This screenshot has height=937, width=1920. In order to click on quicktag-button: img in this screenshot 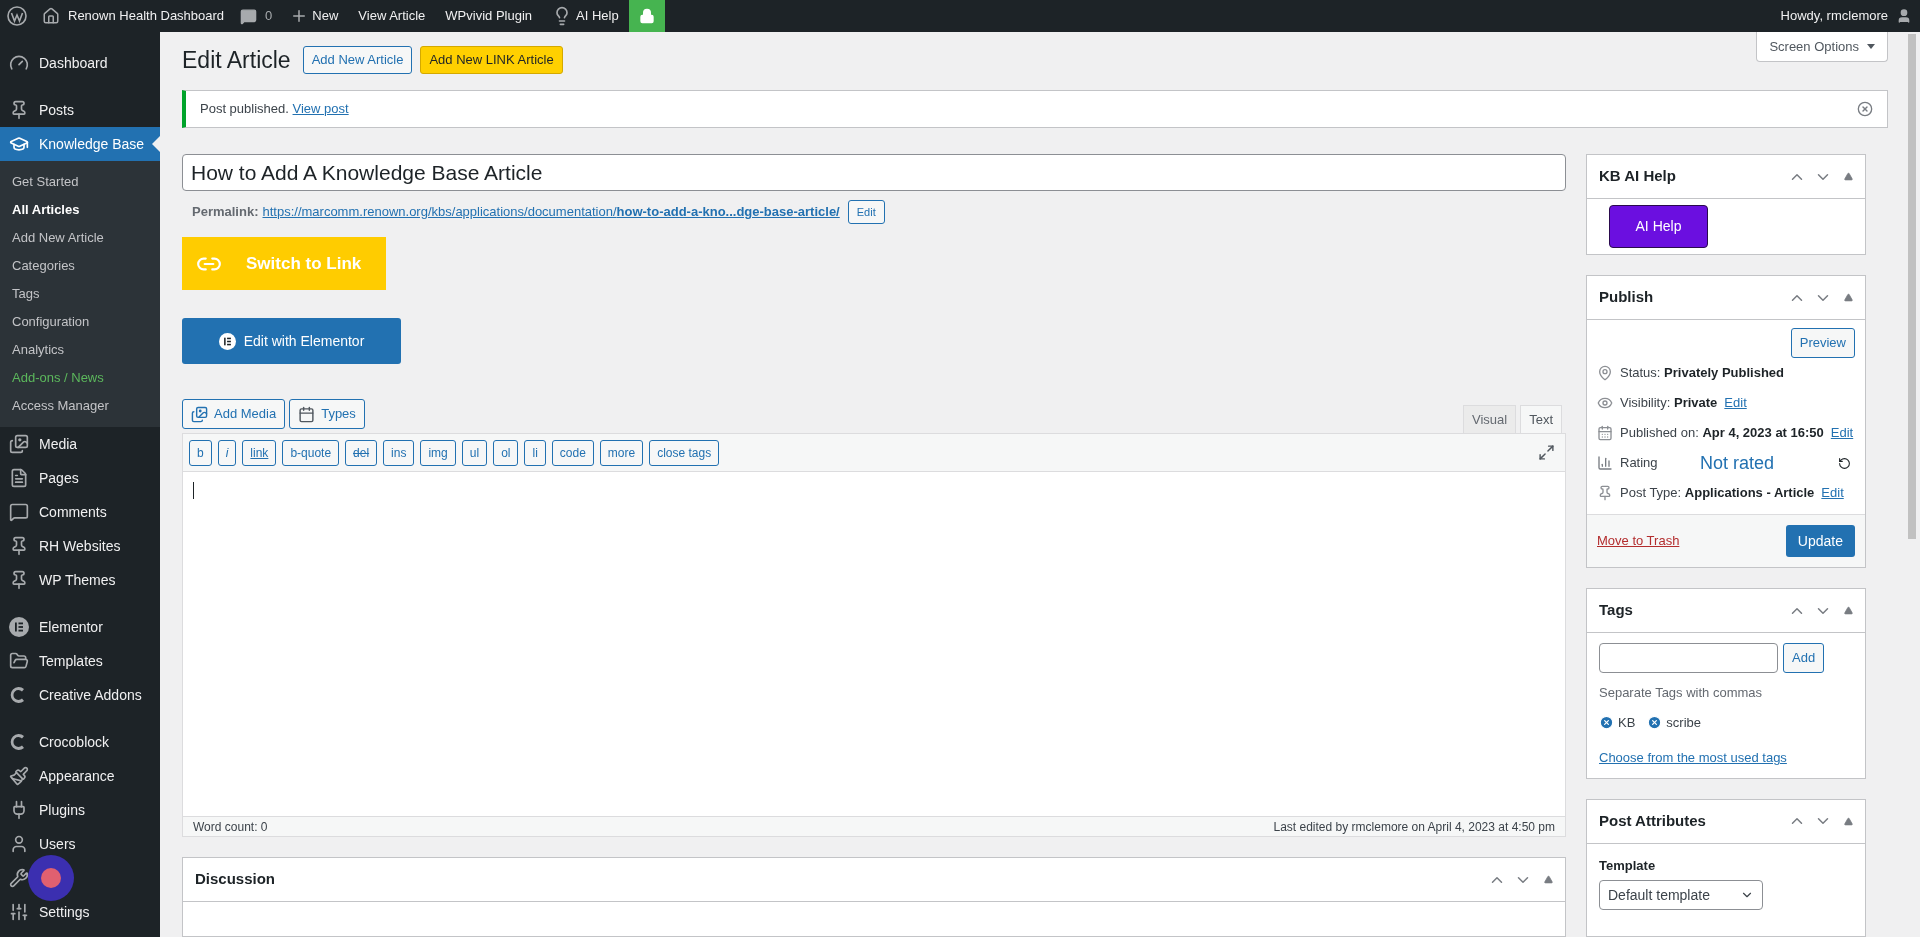, I will do `click(438, 452)`.